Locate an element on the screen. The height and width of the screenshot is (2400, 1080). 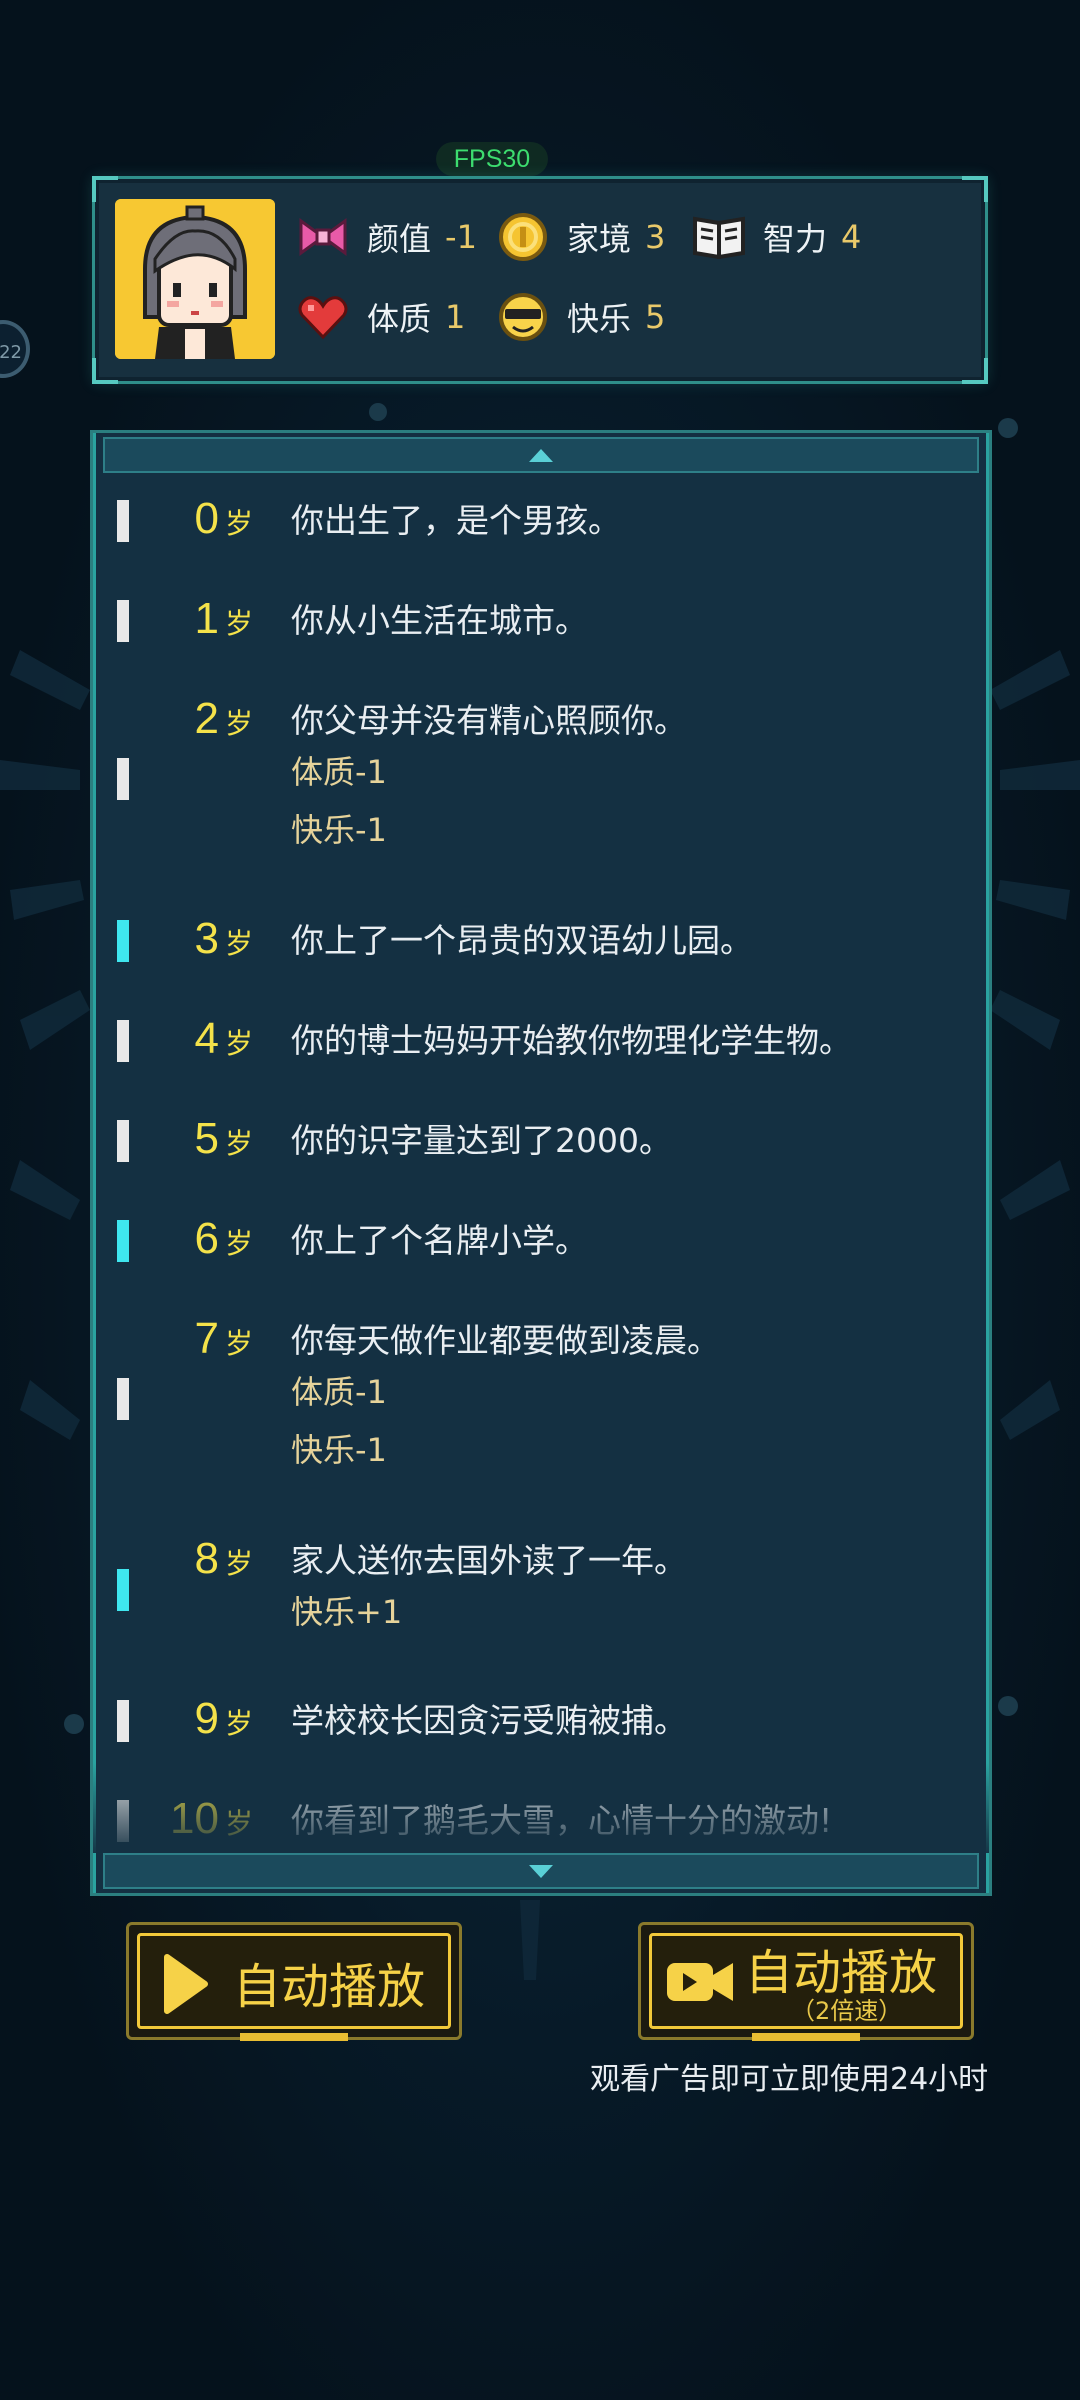
arrow-down-icon is located at coordinates (541, 1871).